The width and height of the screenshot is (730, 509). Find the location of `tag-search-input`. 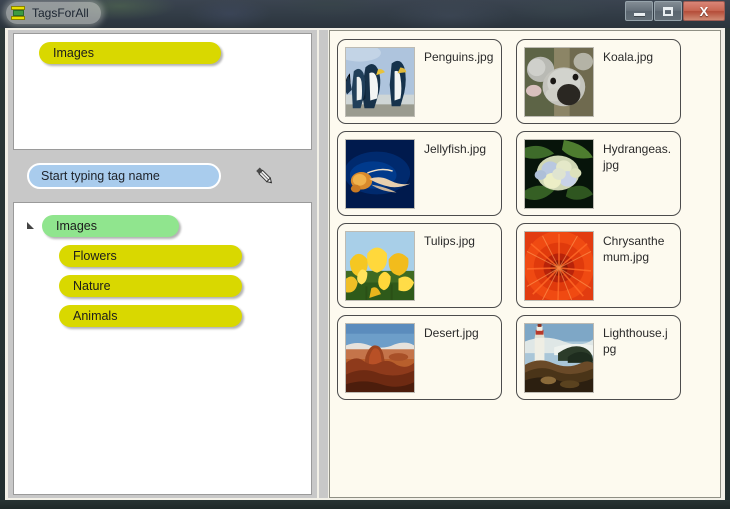

tag-search-input is located at coordinates (124, 176).